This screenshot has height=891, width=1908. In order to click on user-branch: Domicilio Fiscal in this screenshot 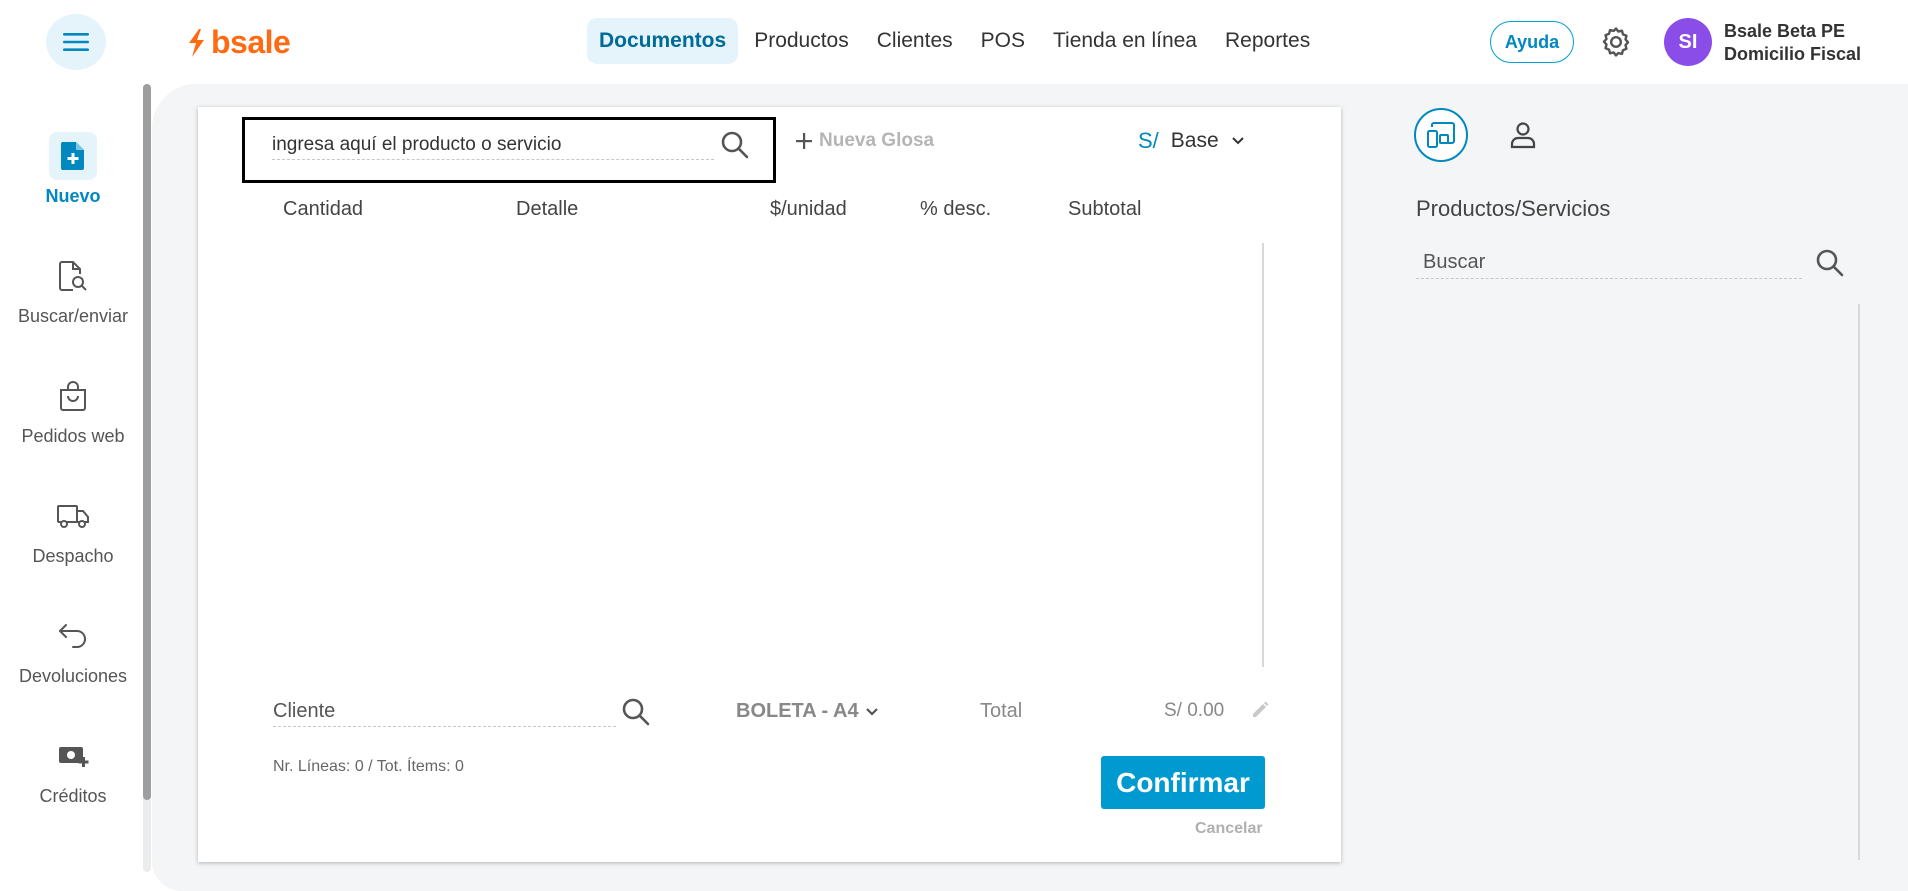, I will do `click(1793, 54)`.